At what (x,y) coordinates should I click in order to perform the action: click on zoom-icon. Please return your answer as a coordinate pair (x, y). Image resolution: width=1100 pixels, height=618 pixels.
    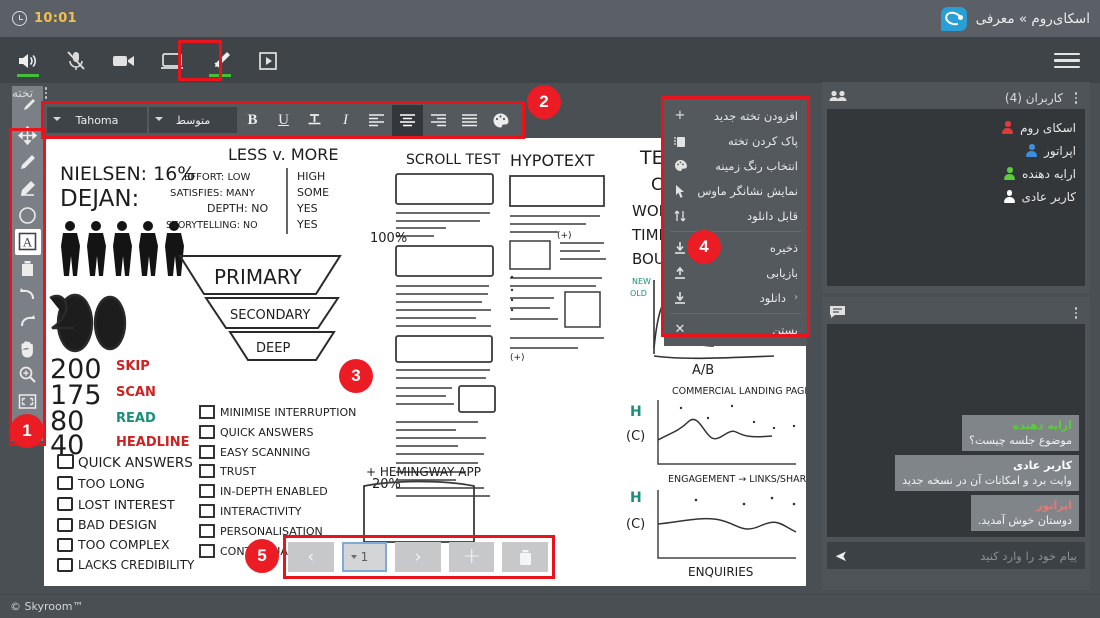
    Looking at the image, I should click on (28, 374).